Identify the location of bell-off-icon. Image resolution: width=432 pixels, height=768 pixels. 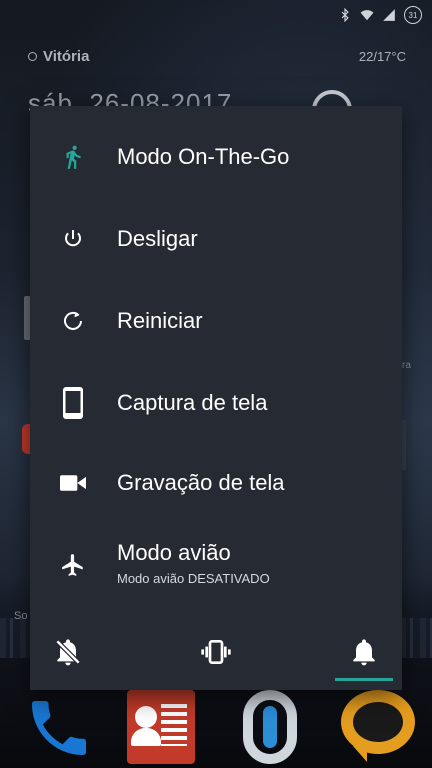
(68, 652).